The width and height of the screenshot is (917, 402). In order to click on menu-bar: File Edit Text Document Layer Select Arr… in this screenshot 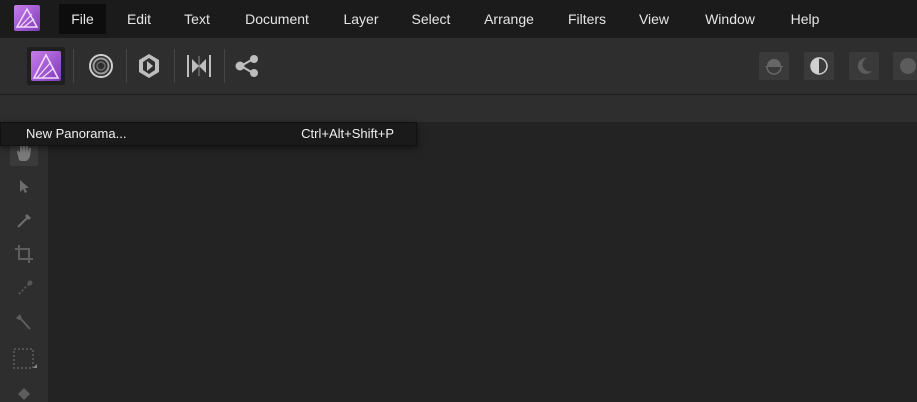, I will do `click(458, 19)`.